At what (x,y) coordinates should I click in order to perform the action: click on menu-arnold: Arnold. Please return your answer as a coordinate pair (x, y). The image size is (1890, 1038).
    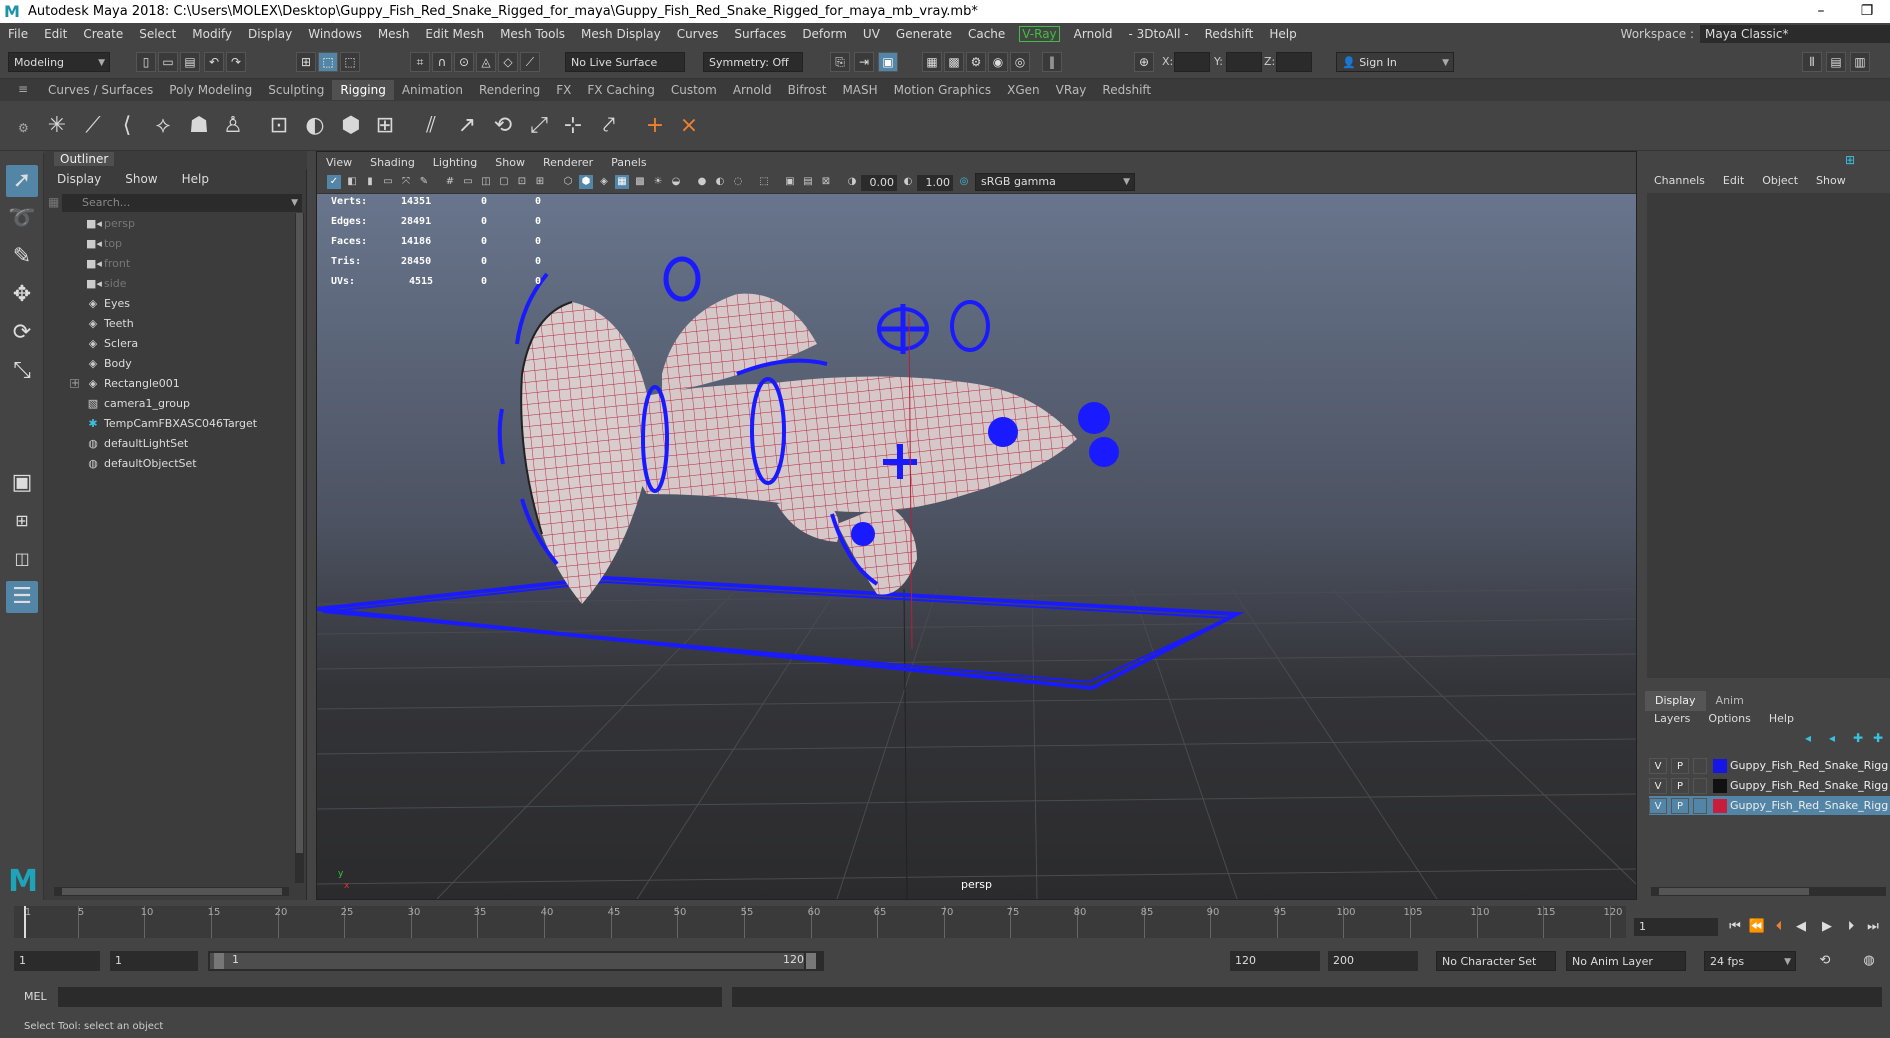
    Looking at the image, I should click on (1093, 34).